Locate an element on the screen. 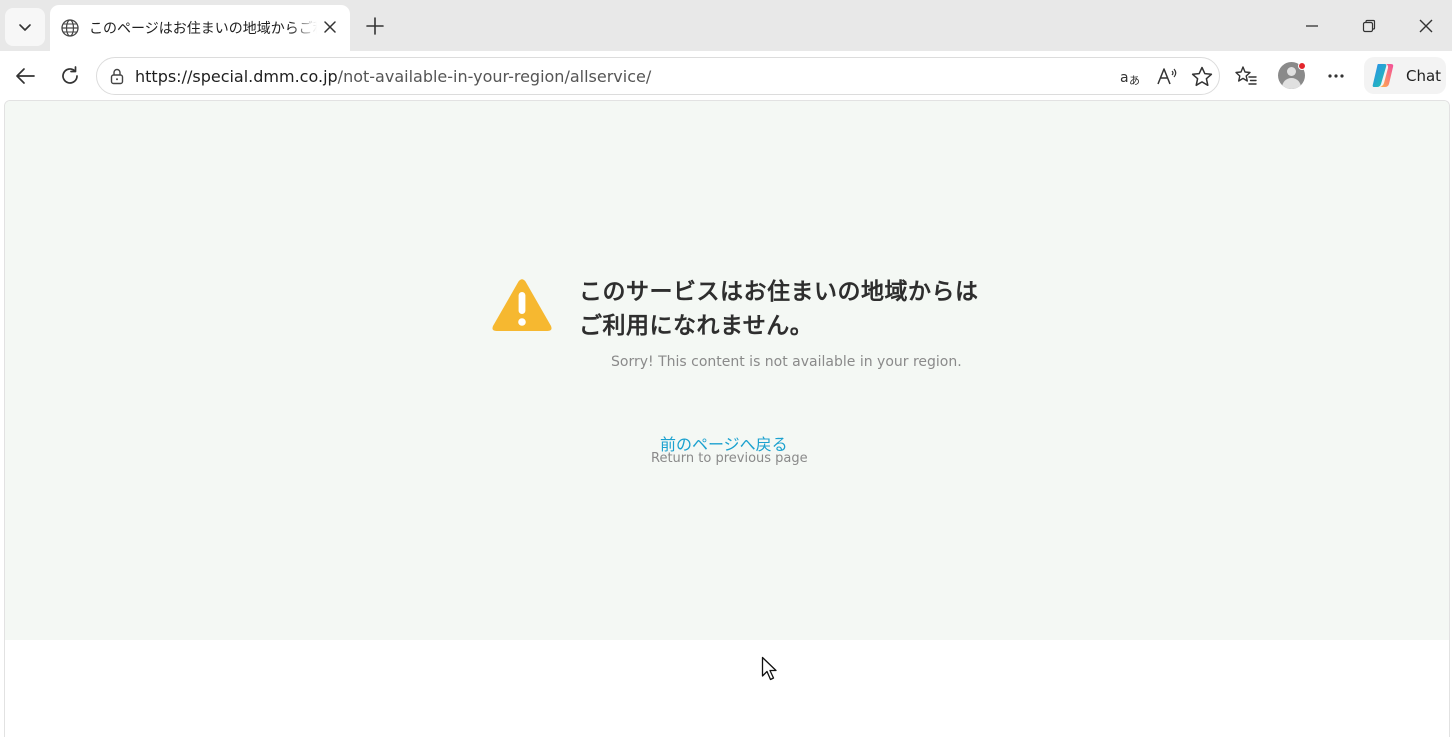  chat-label: Chat is located at coordinates (1424, 75).